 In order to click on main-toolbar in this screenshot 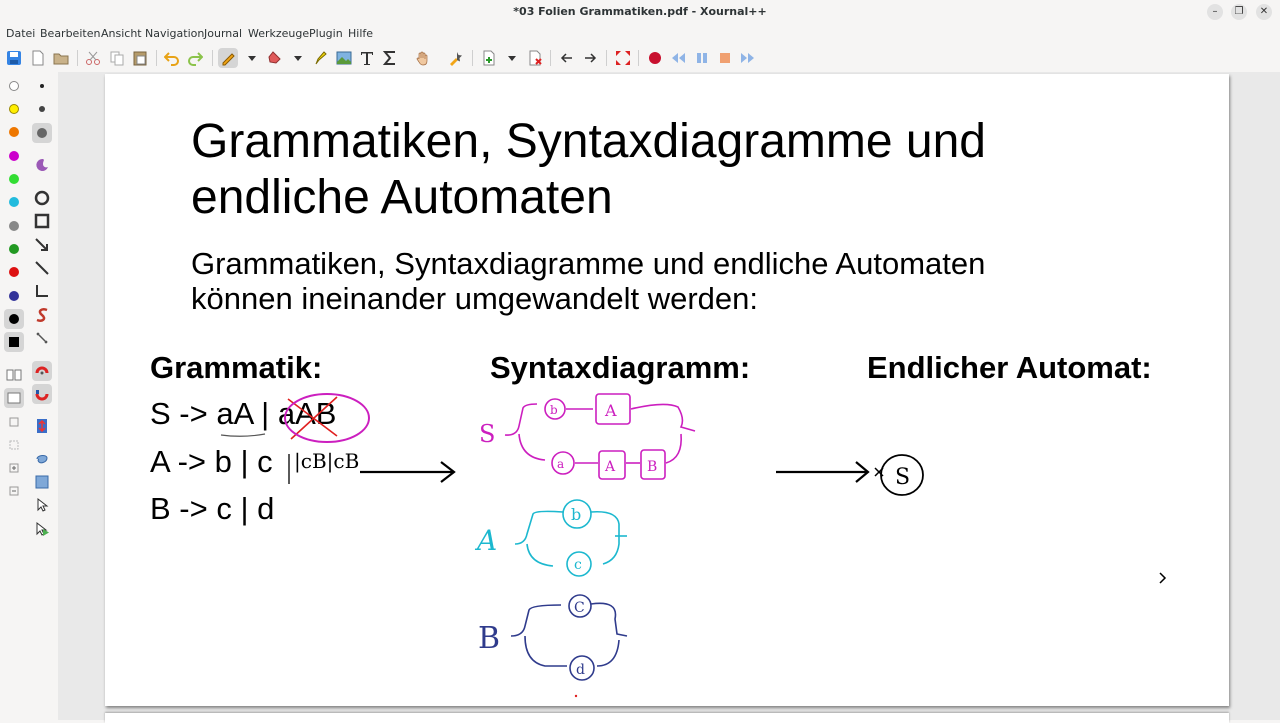, I will do `click(640, 58)`.